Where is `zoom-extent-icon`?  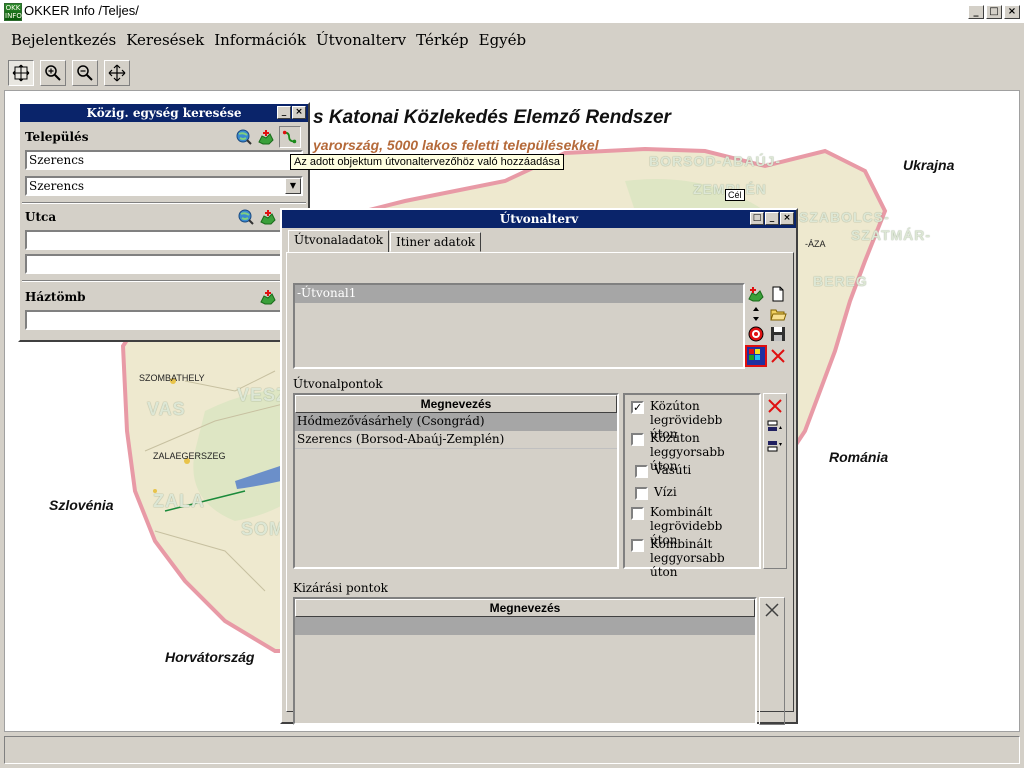 zoom-extent-icon is located at coordinates (21, 73).